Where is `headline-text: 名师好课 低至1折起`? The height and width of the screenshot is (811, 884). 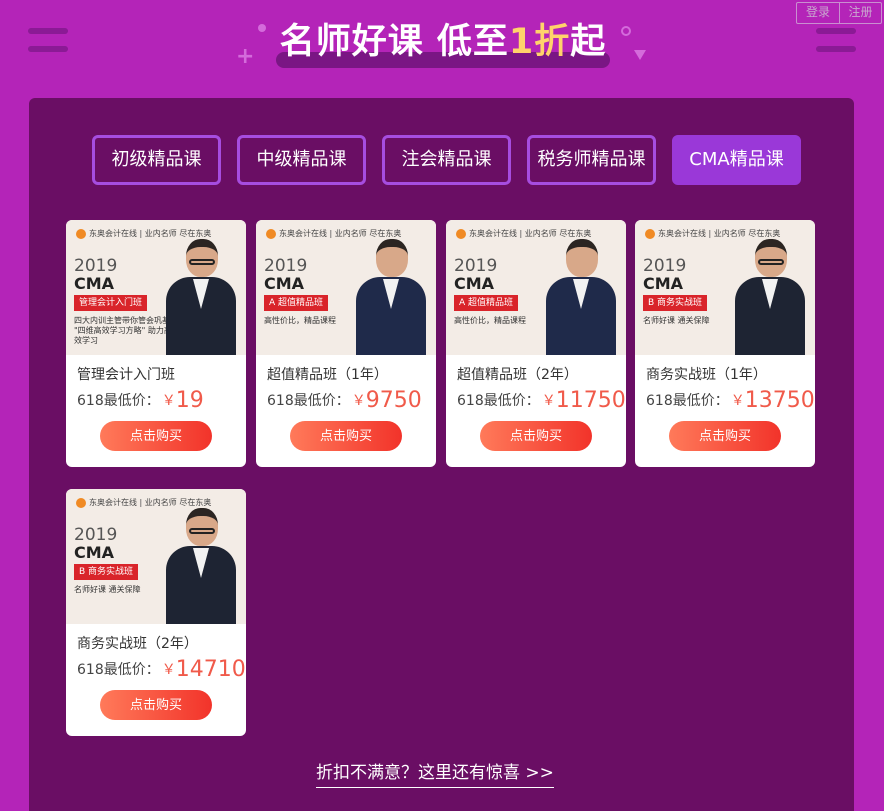
headline-text: 名师好课 低至1折起 is located at coordinates (443, 42).